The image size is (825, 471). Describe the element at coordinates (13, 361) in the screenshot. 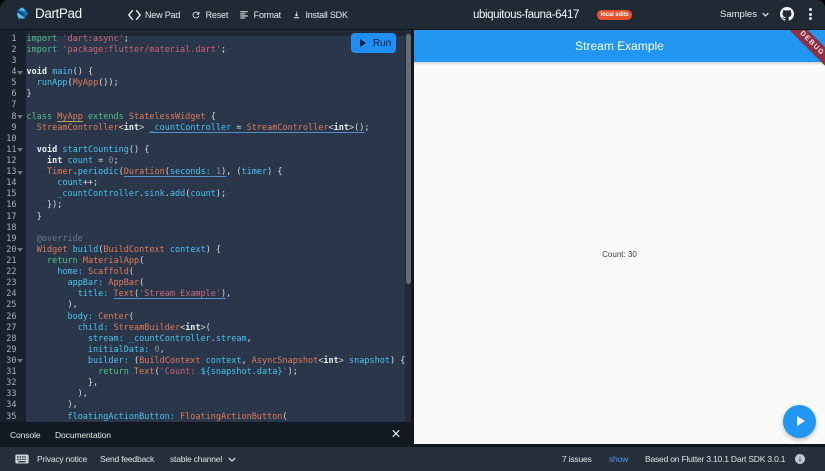

I see `gutter-line: 30` at that location.